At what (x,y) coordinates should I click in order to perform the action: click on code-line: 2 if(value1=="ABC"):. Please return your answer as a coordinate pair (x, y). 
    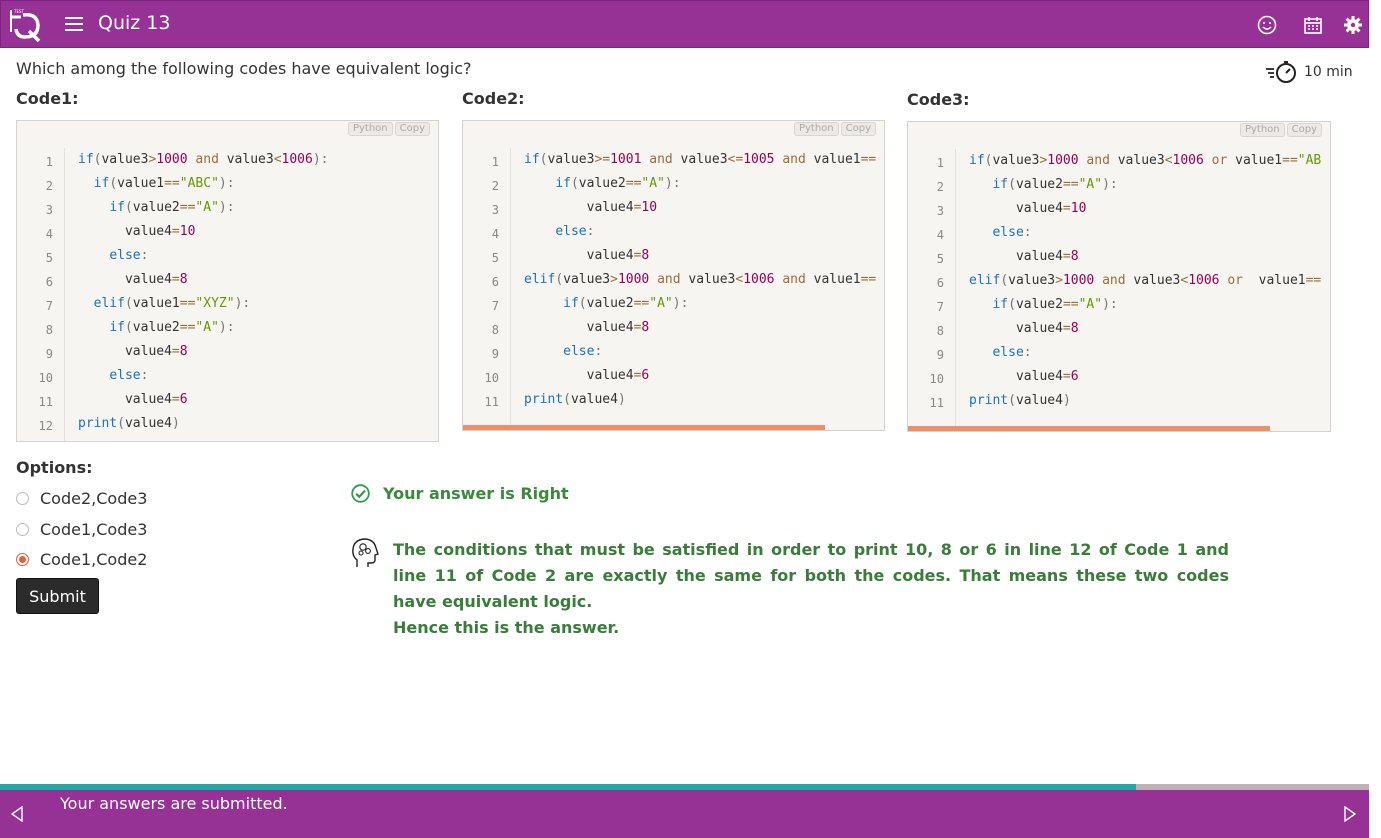
    Looking at the image, I should click on (227, 186).